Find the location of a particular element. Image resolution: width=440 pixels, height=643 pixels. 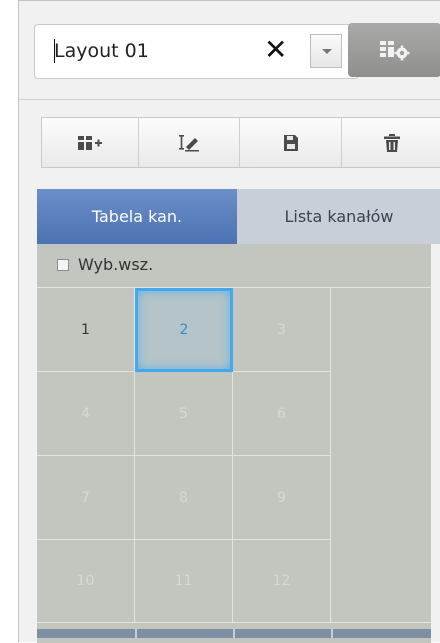

chevron-down-icon is located at coordinates (327, 51).